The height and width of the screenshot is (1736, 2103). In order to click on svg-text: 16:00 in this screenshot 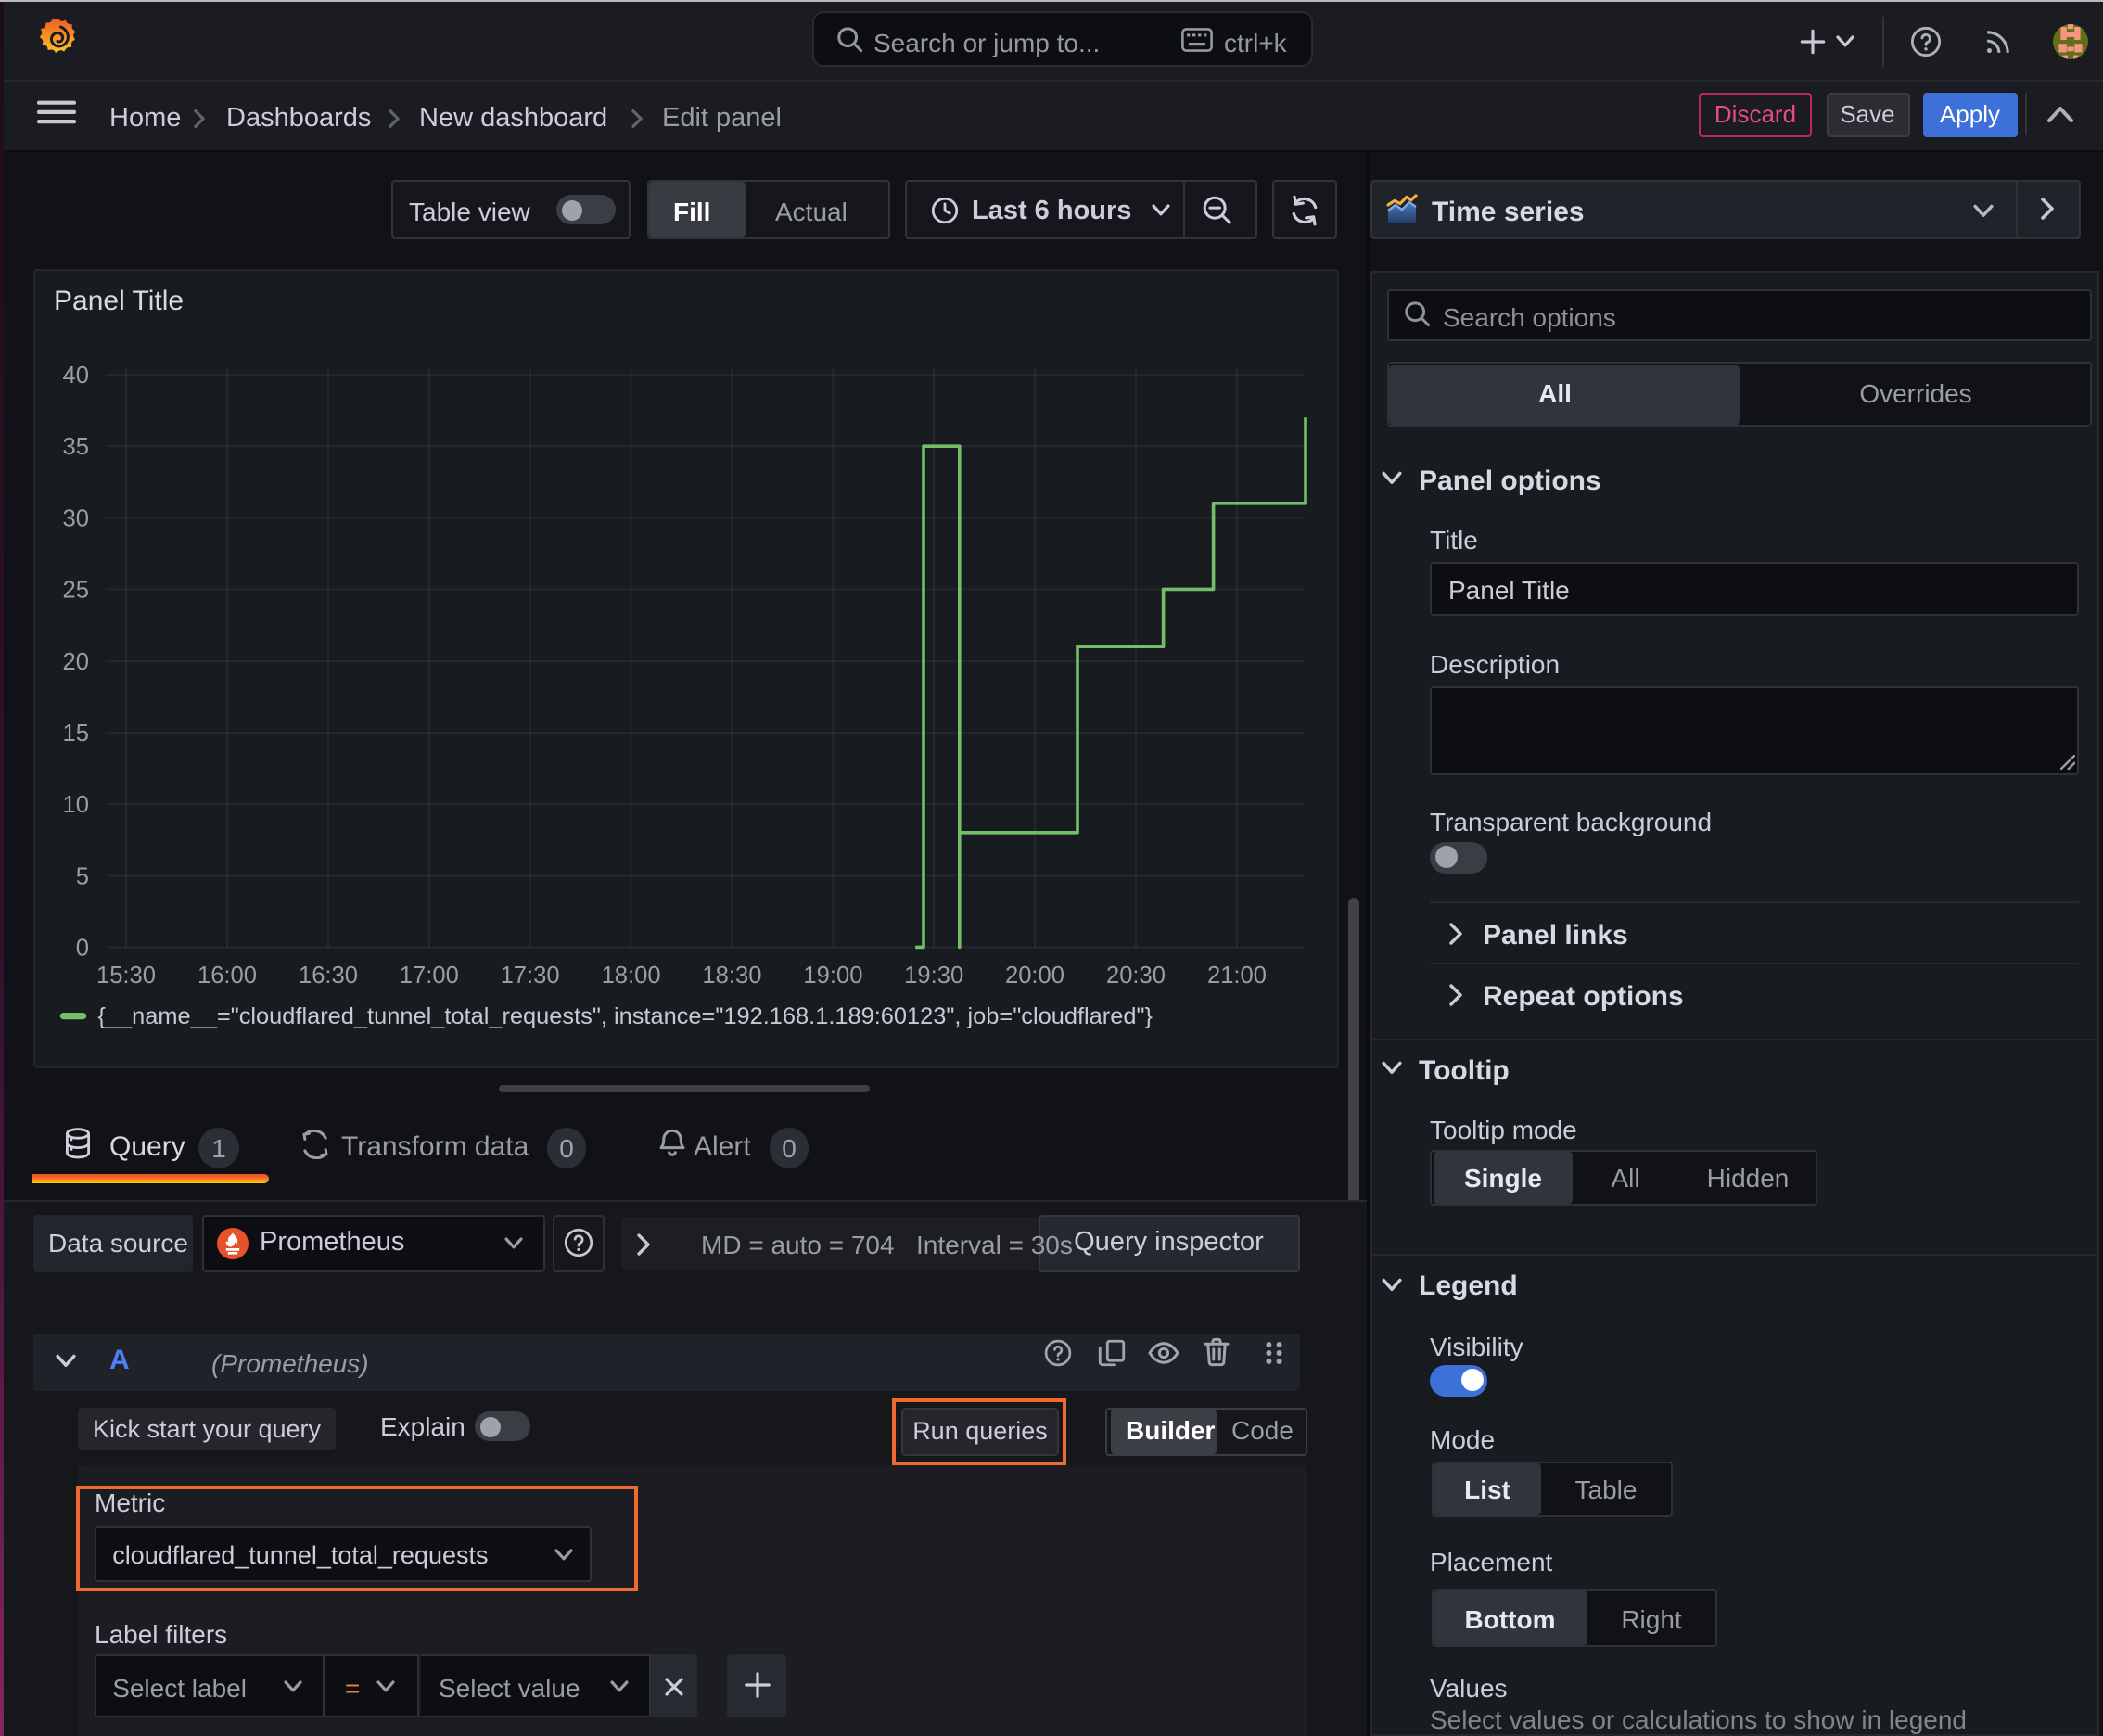, I will do `click(227, 976)`.